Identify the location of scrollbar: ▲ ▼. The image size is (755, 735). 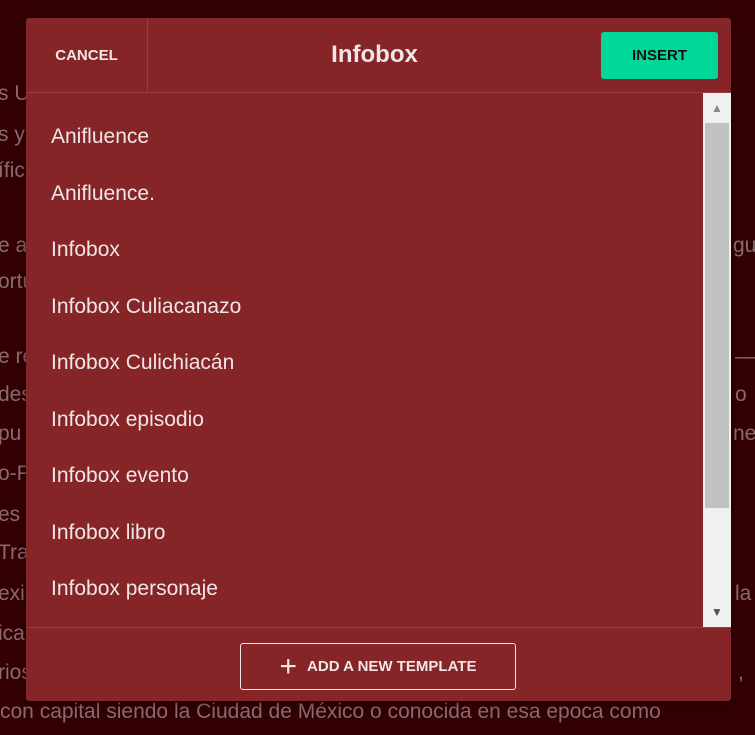
(717, 360).